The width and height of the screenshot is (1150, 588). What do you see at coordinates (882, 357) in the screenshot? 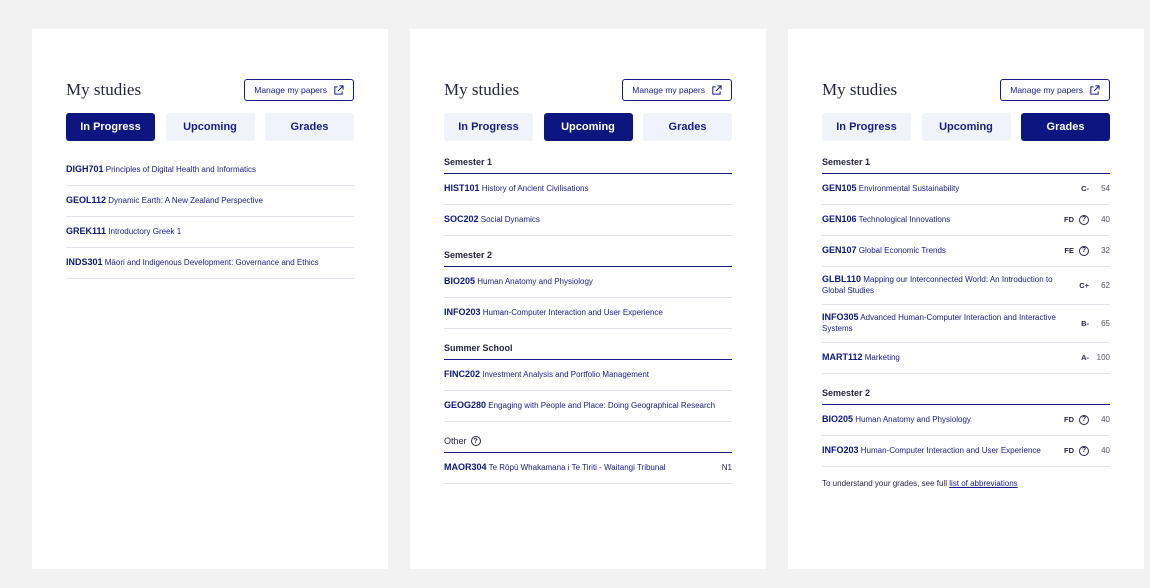
I see `paper-name: Marketing` at bounding box center [882, 357].